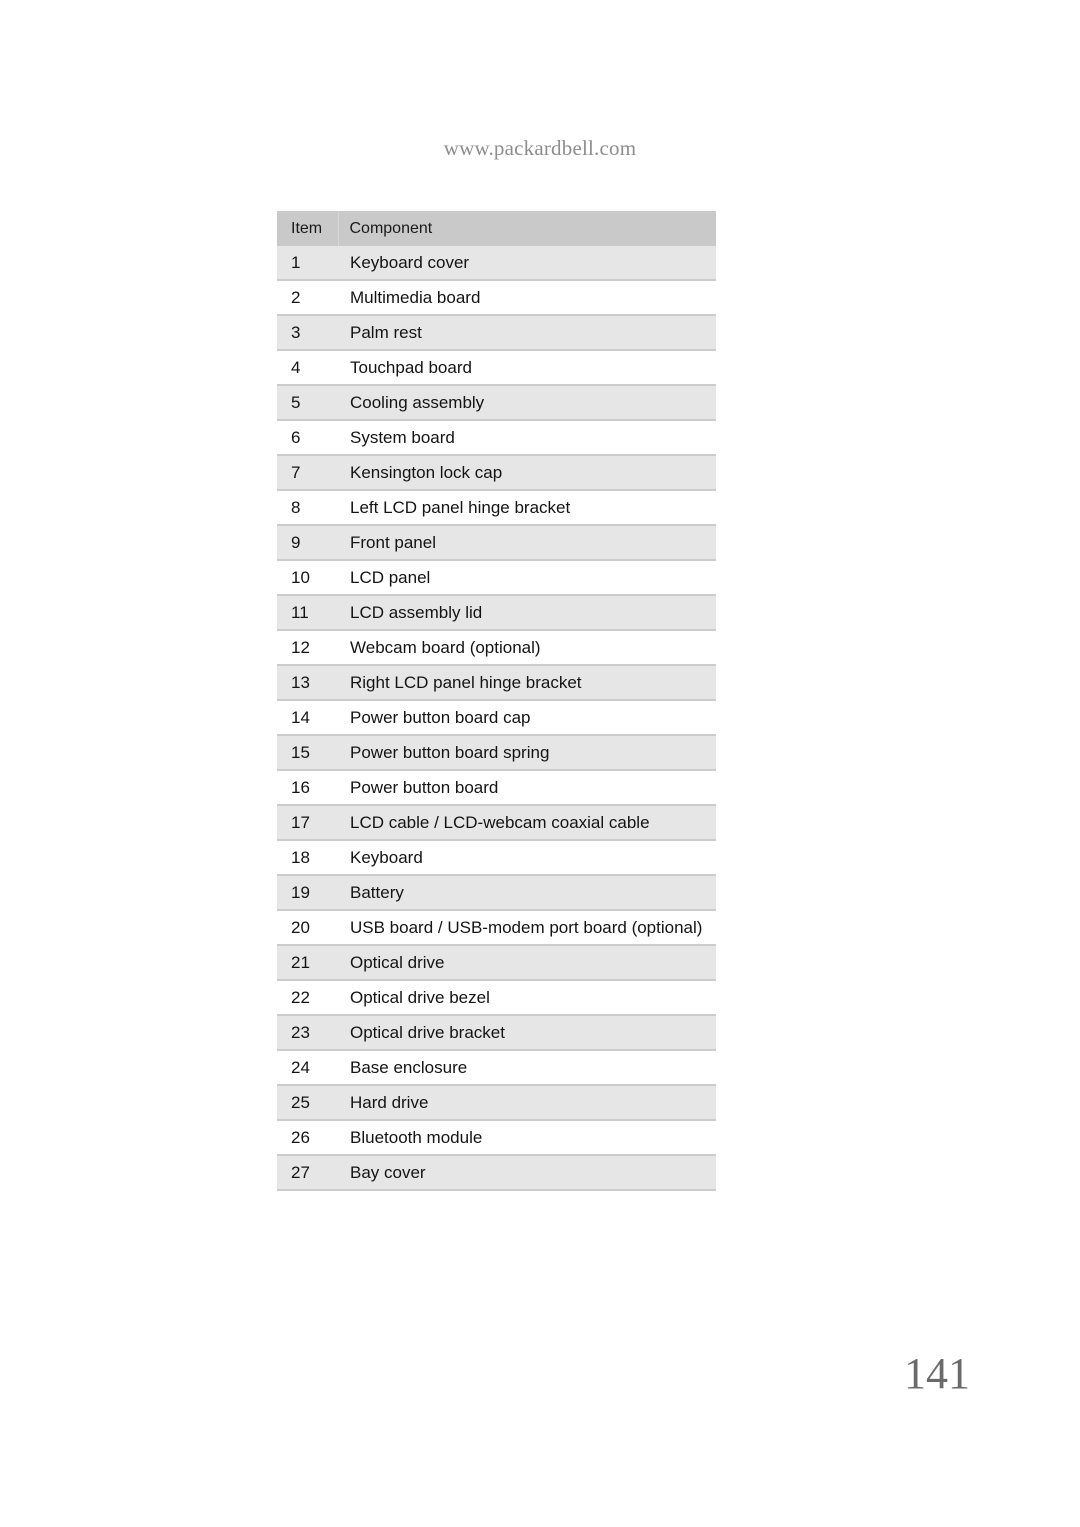 This screenshot has width=1080, height=1527. Describe the element at coordinates (307, 402) in the screenshot. I see `cell-item-number: 5` at that location.